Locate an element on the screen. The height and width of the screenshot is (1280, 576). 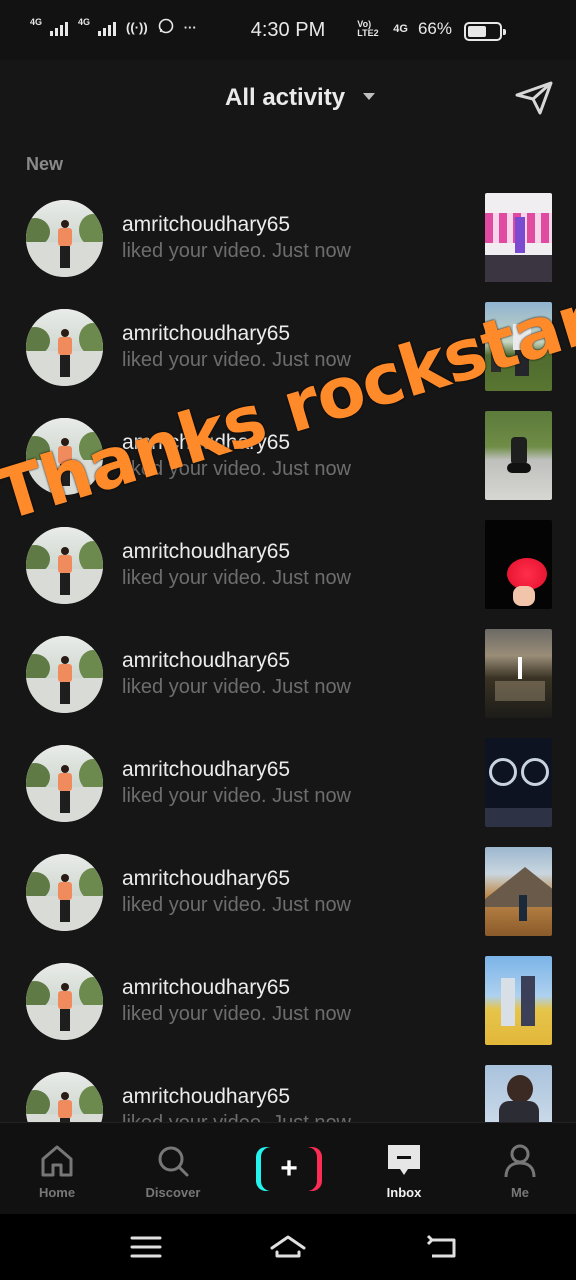
tab-inbox: Inbox is located at coordinates (404, 1170).